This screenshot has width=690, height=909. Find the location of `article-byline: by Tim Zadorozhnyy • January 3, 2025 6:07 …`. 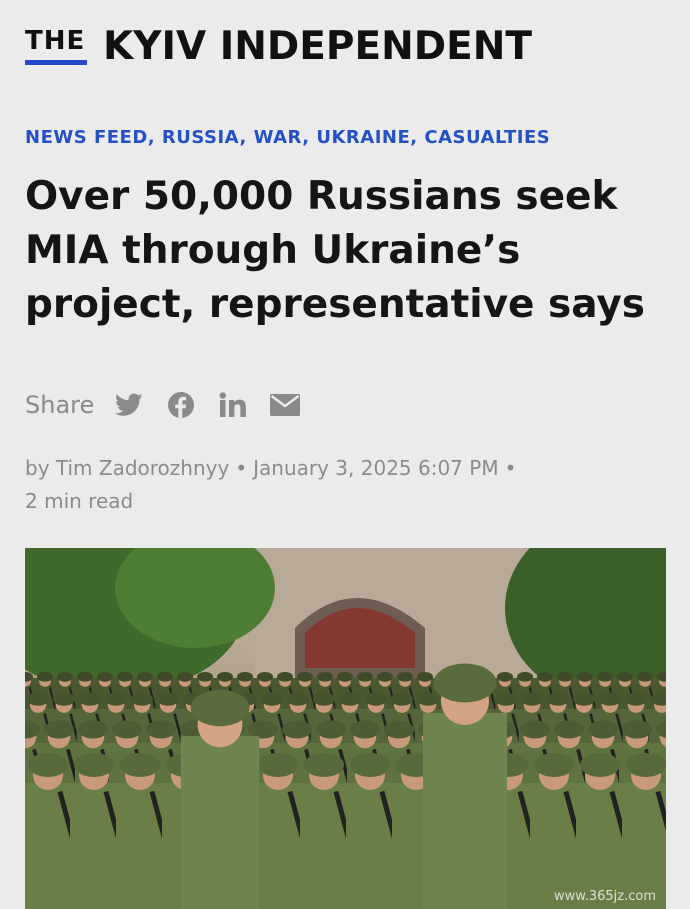

article-byline: by Tim Zadorozhnyy • January 3, 2025 6:07 … is located at coordinates (335, 485).